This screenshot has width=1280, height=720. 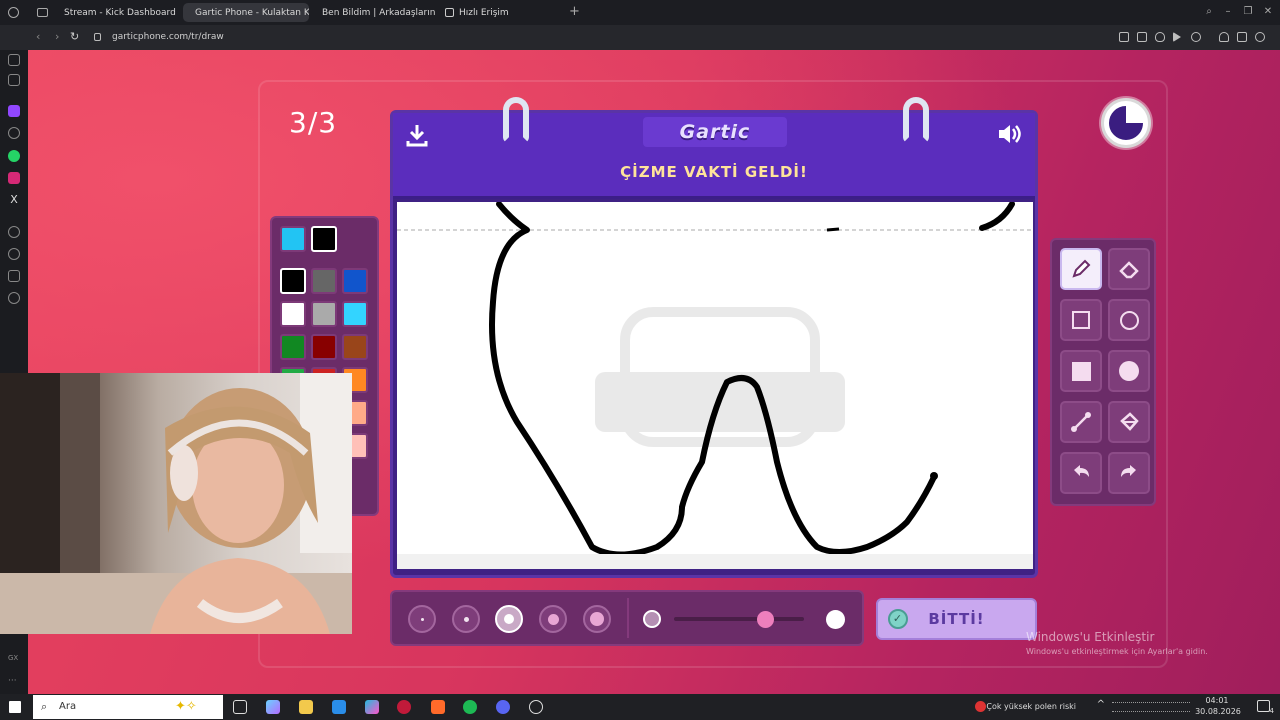 I want to click on tab-gartic-phone: Gartic Phone - Kulaktan Ku, so click(x=246, y=12).